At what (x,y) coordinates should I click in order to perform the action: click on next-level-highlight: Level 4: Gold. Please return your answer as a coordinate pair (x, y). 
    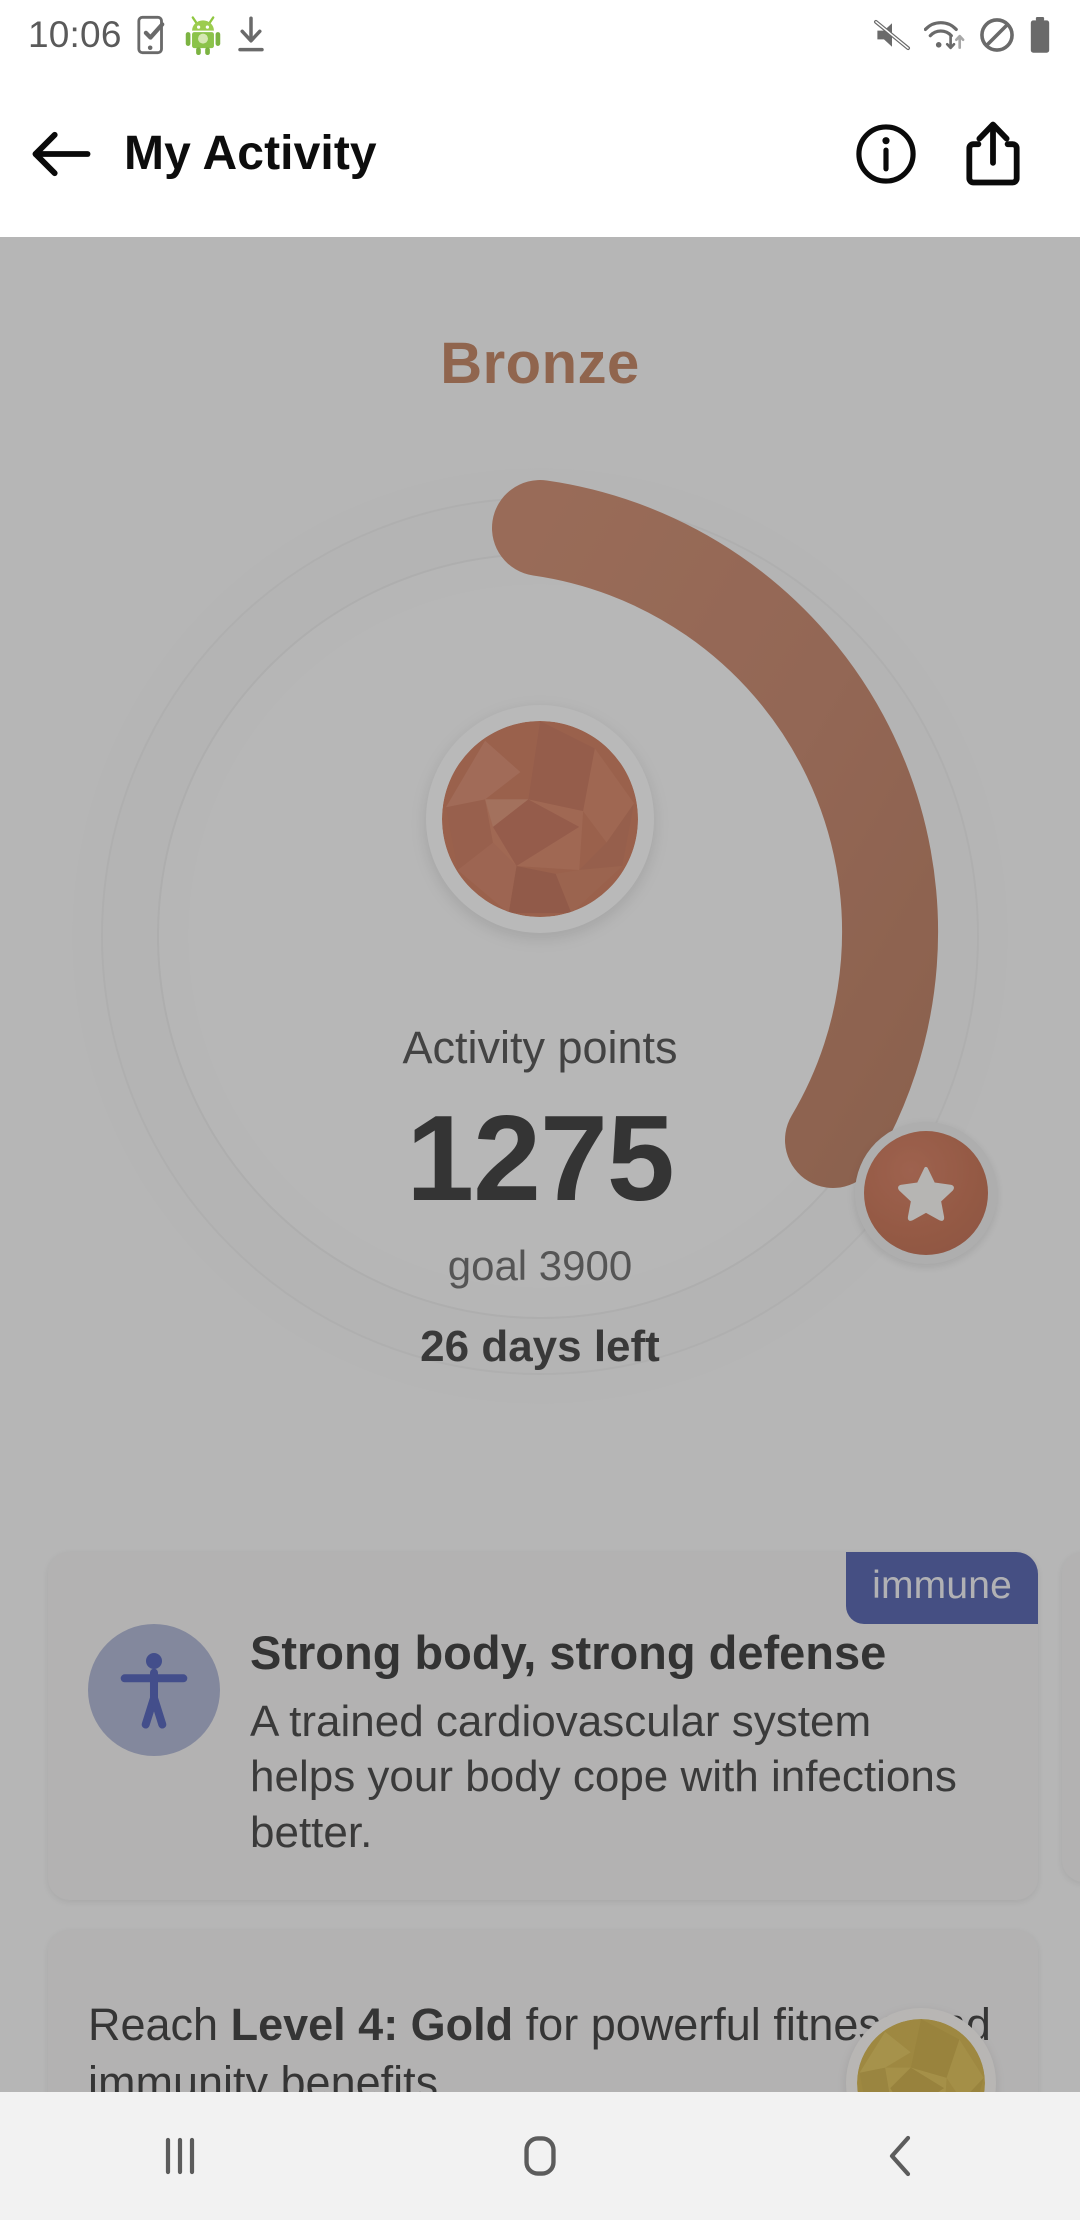
    Looking at the image, I should click on (372, 2024).